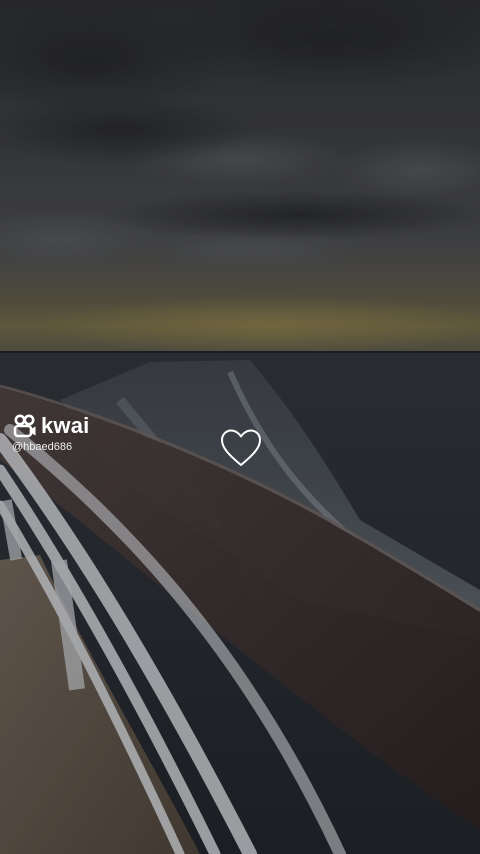  What do you see at coordinates (42, 447) in the screenshot?
I see `creator-handle: @hbaed686` at bounding box center [42, 447].